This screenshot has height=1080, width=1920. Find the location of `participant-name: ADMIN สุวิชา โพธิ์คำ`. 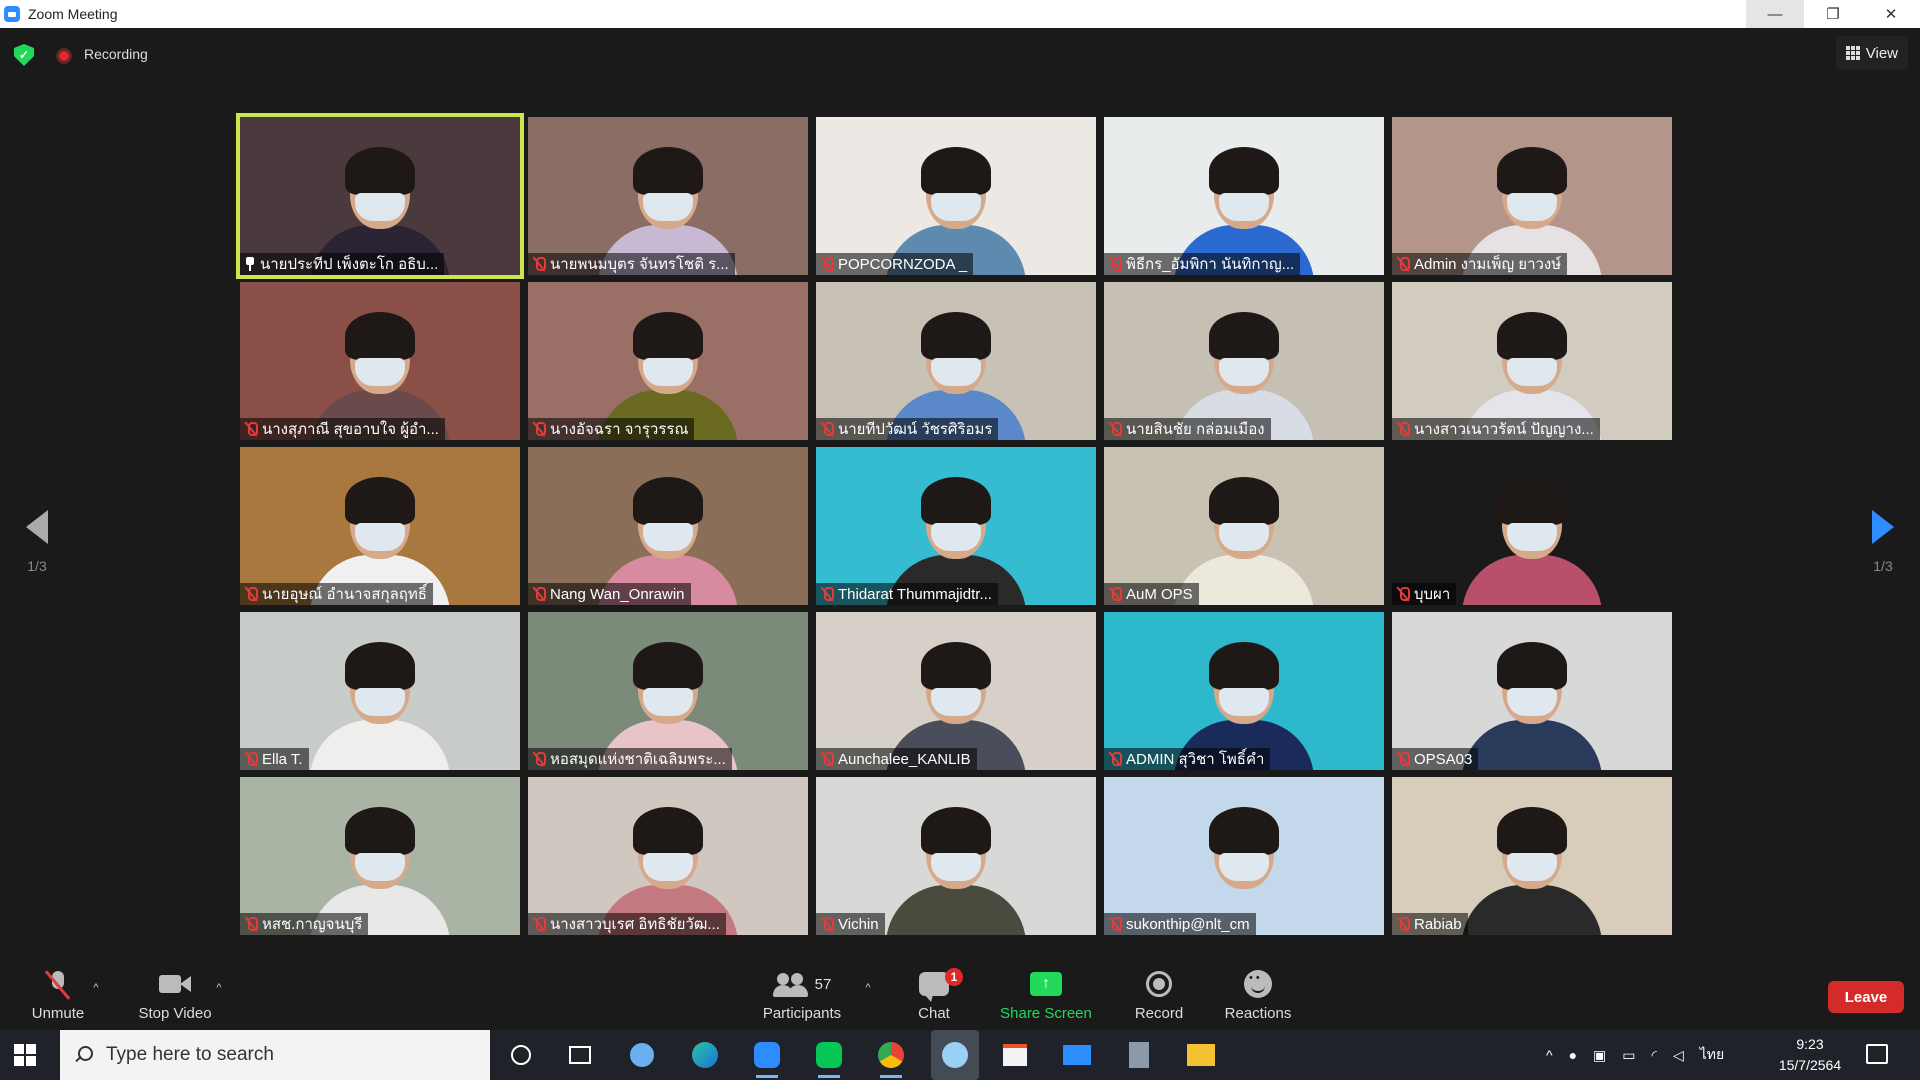

participant-name: ADMIN สุวิชา โพธิ์คำ is located at coordinates (1195, 759).